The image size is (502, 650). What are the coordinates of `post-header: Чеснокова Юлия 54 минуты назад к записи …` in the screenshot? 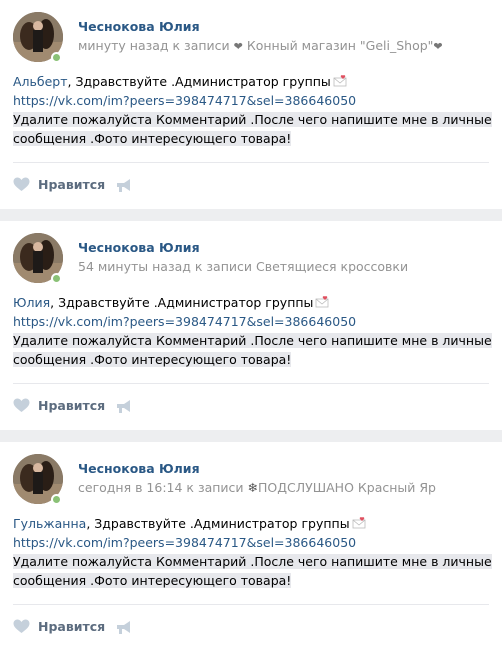 It's located at (251, 254).